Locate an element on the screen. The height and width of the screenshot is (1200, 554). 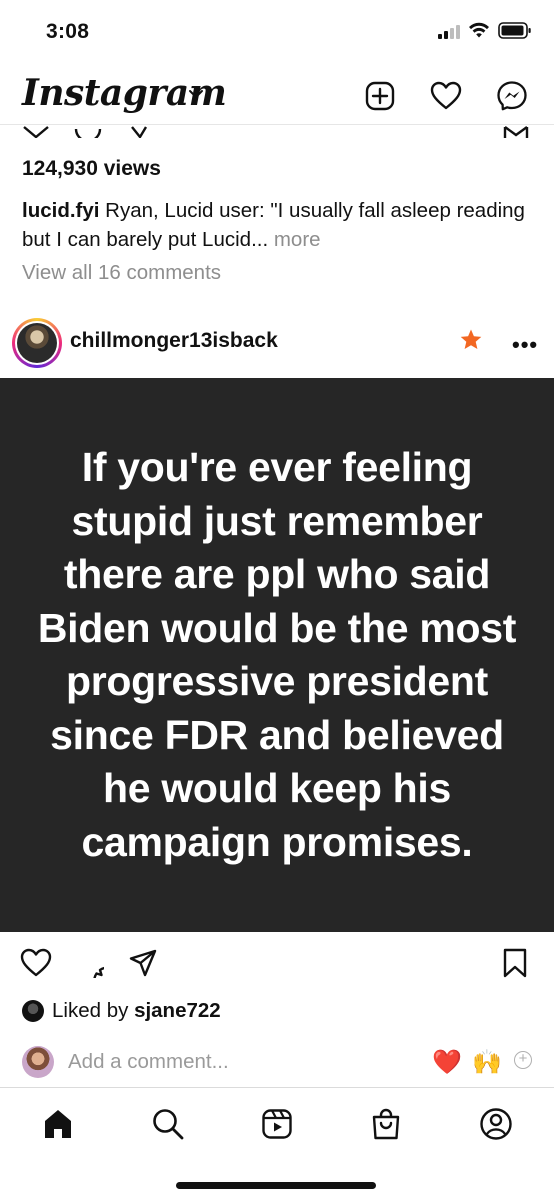
caption-more-link: more is located at coordinates (294, 239).